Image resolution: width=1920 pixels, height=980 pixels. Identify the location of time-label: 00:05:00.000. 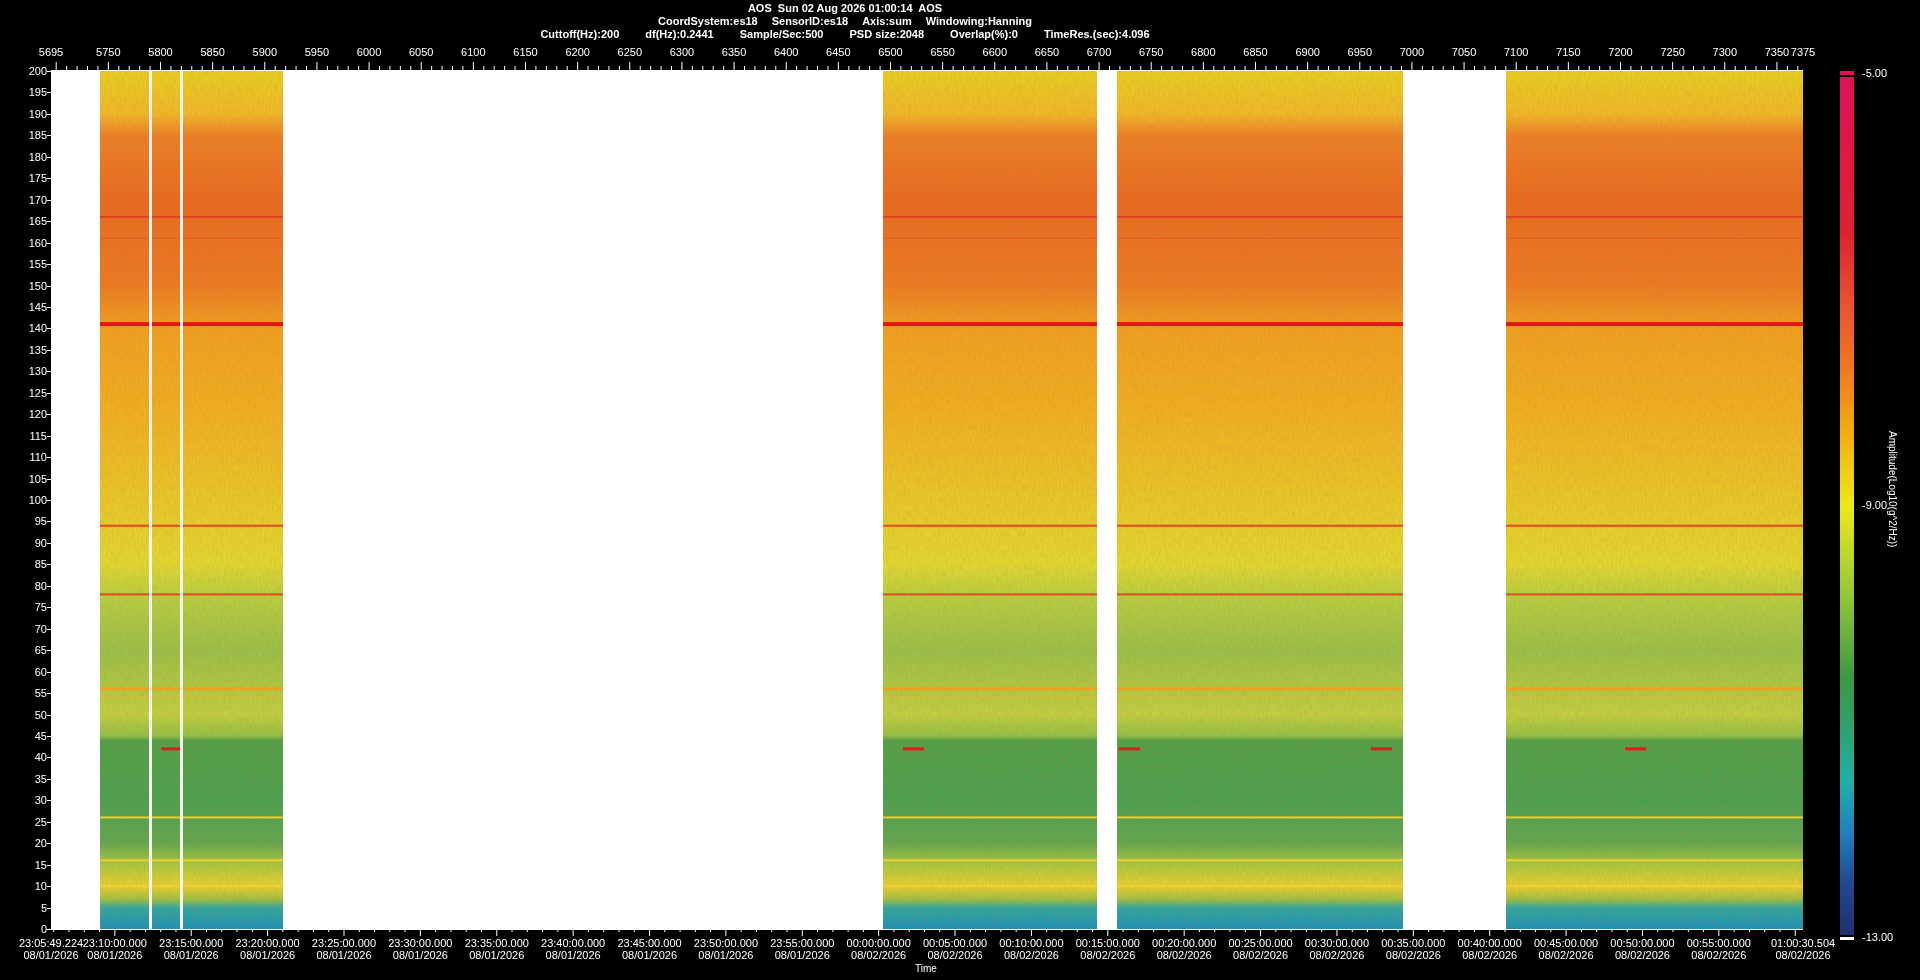
(955, 943).